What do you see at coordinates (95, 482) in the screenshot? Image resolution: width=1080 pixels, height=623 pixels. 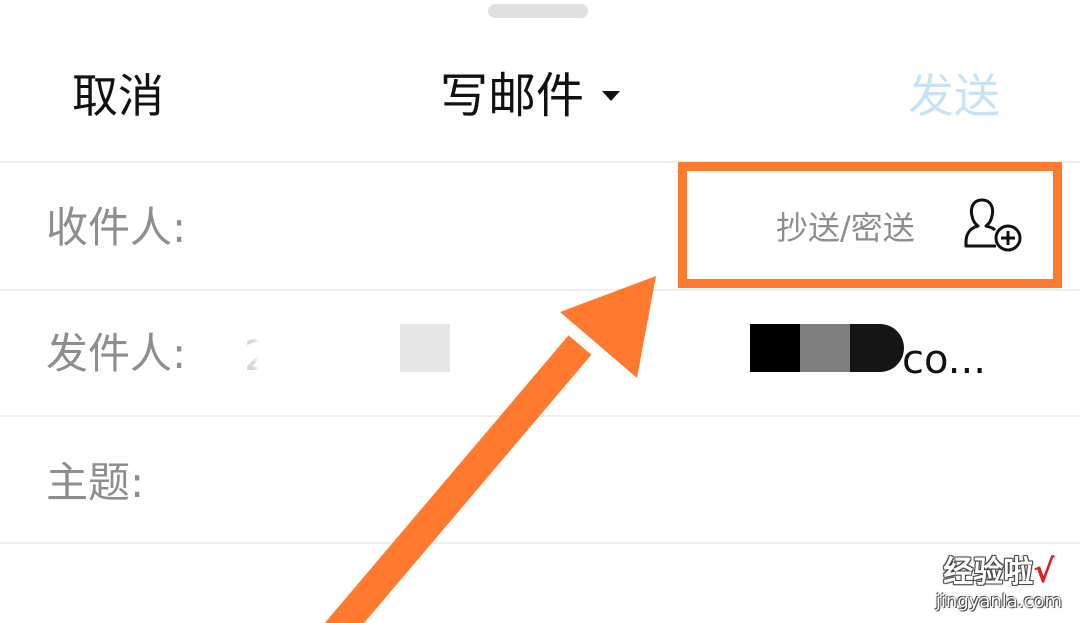 I see `subject-label: 主题:` at bounding box center [95, 482].